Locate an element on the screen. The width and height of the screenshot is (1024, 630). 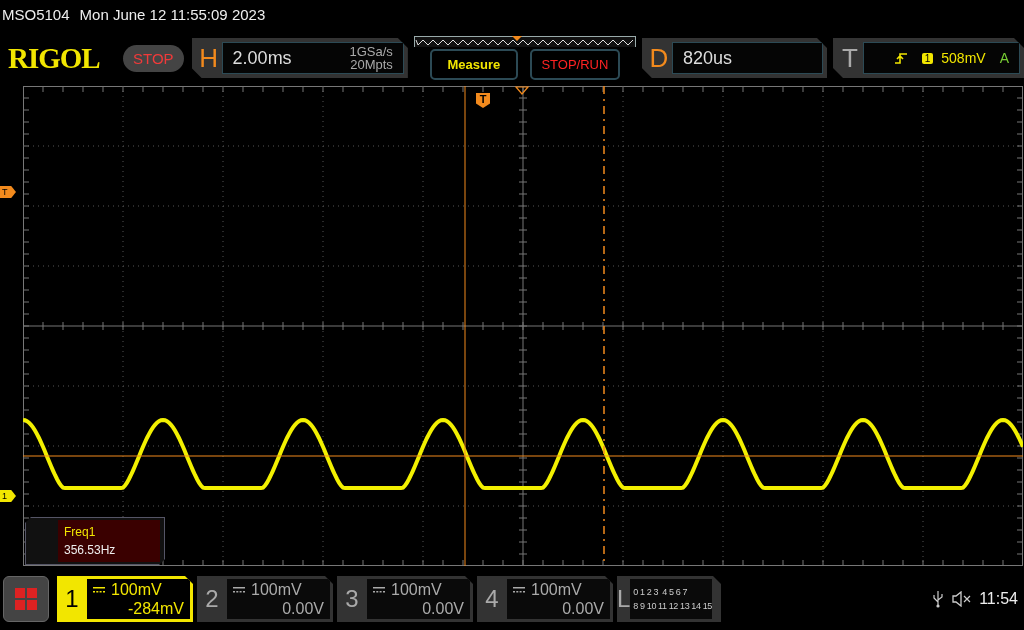
measure-button: Measure is located at coordinates (473, 64).